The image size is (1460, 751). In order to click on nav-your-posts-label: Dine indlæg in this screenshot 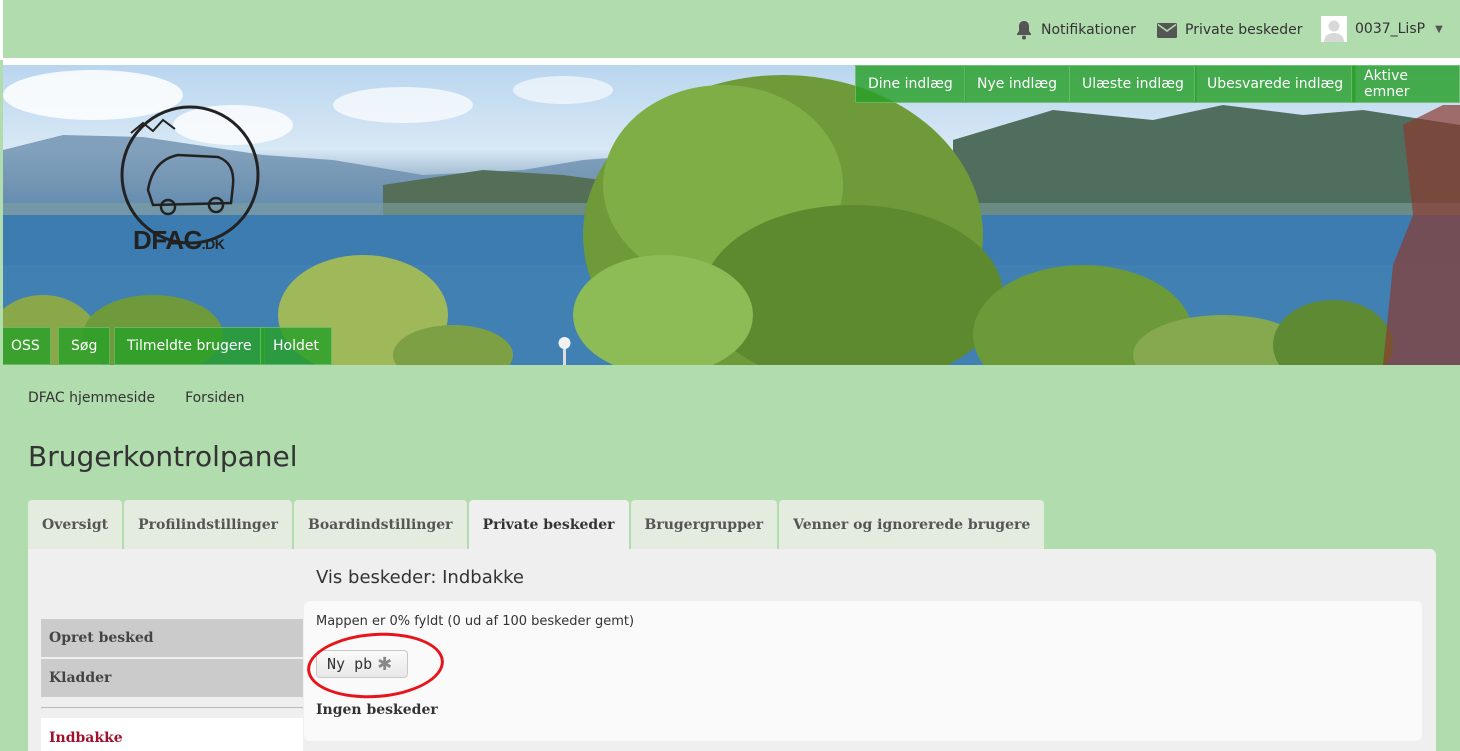, I will do `click(910, 84)`.